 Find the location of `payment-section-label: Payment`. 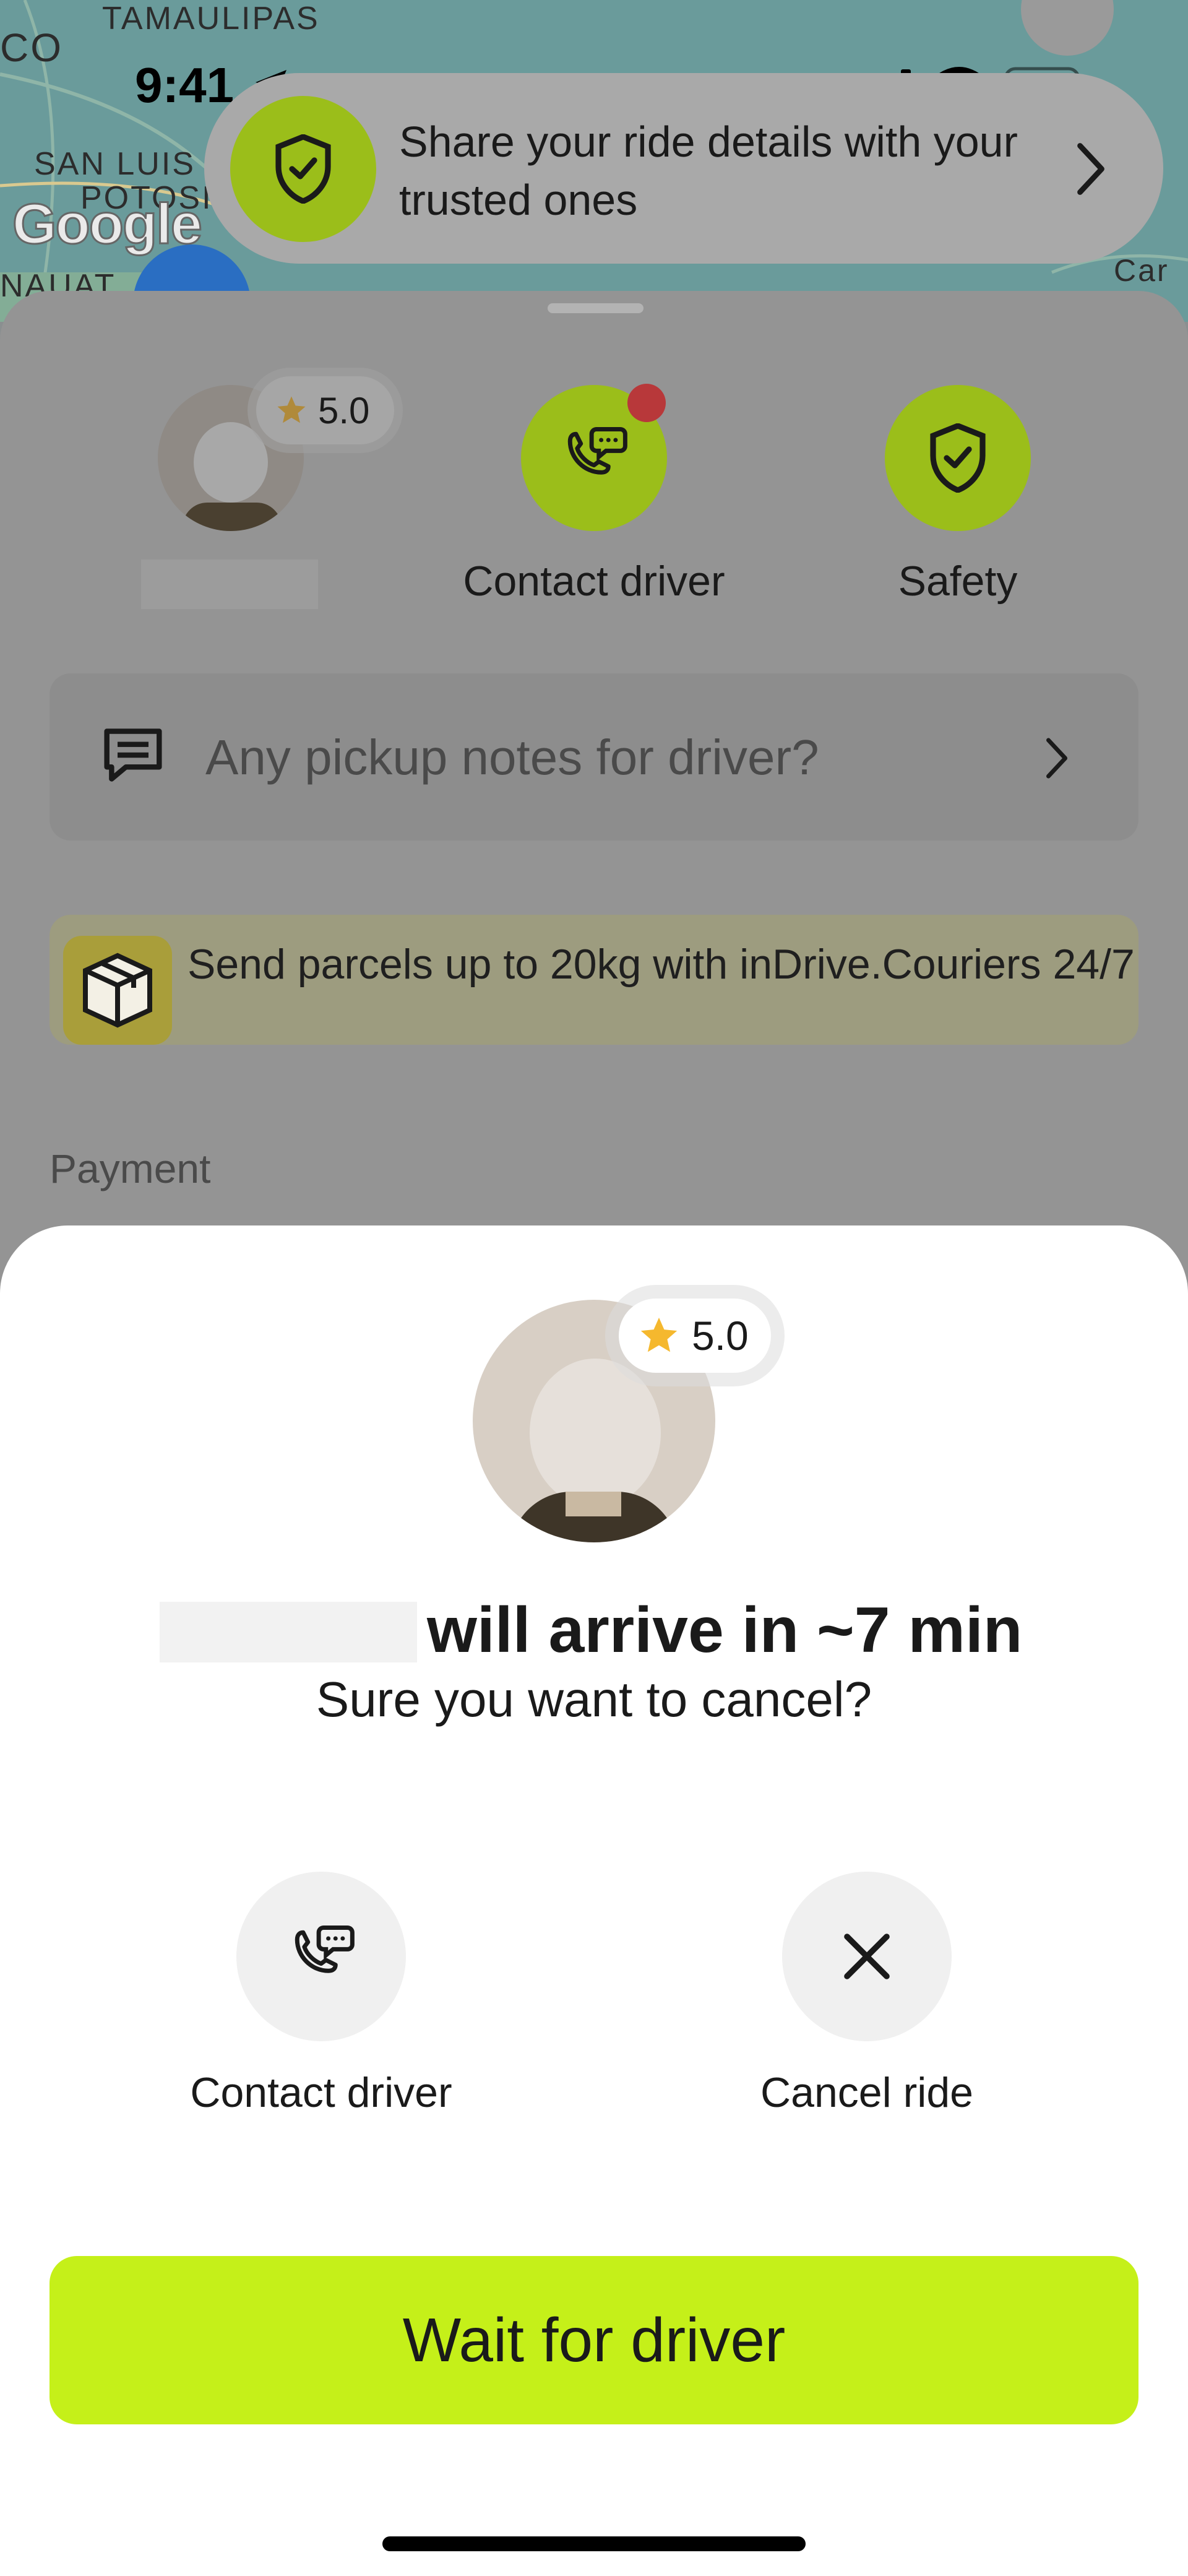

payment-section-label: Payment is located at coordinates (130, 1168).